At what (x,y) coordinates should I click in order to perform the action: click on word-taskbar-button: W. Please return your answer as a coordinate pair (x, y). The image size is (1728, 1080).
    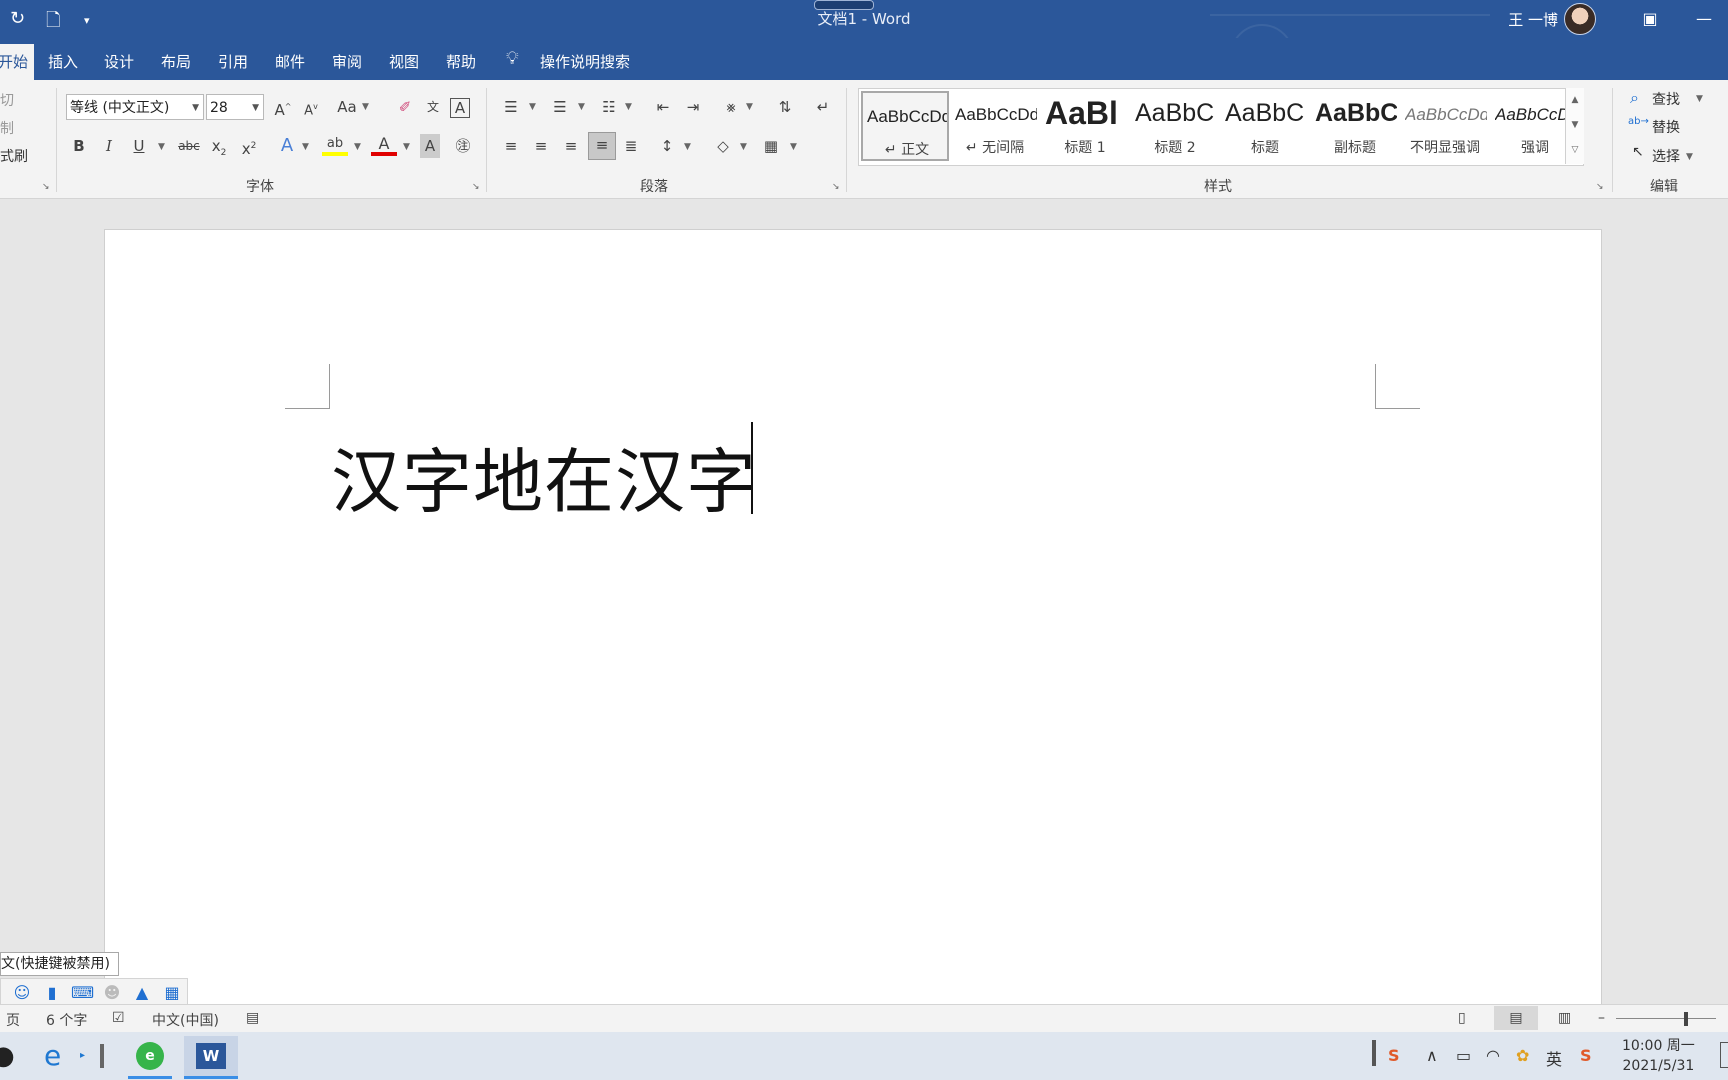
    Looking at the image, I should click on (211, 1057).